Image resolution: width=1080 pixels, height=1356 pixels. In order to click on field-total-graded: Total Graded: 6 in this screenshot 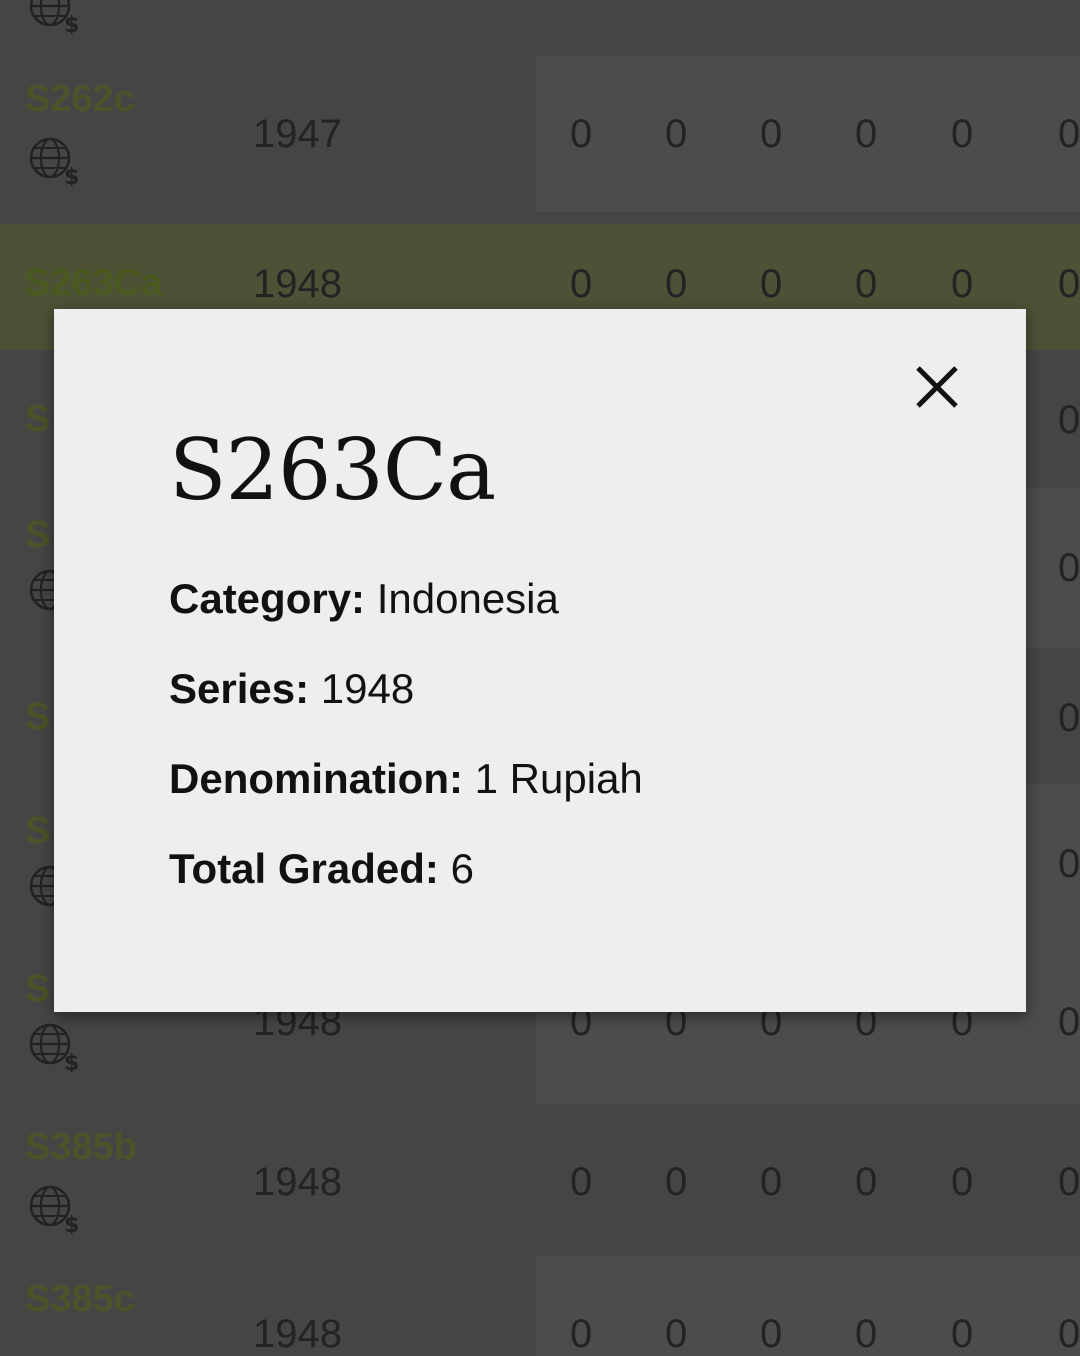, I will do `click(321, 869)`.